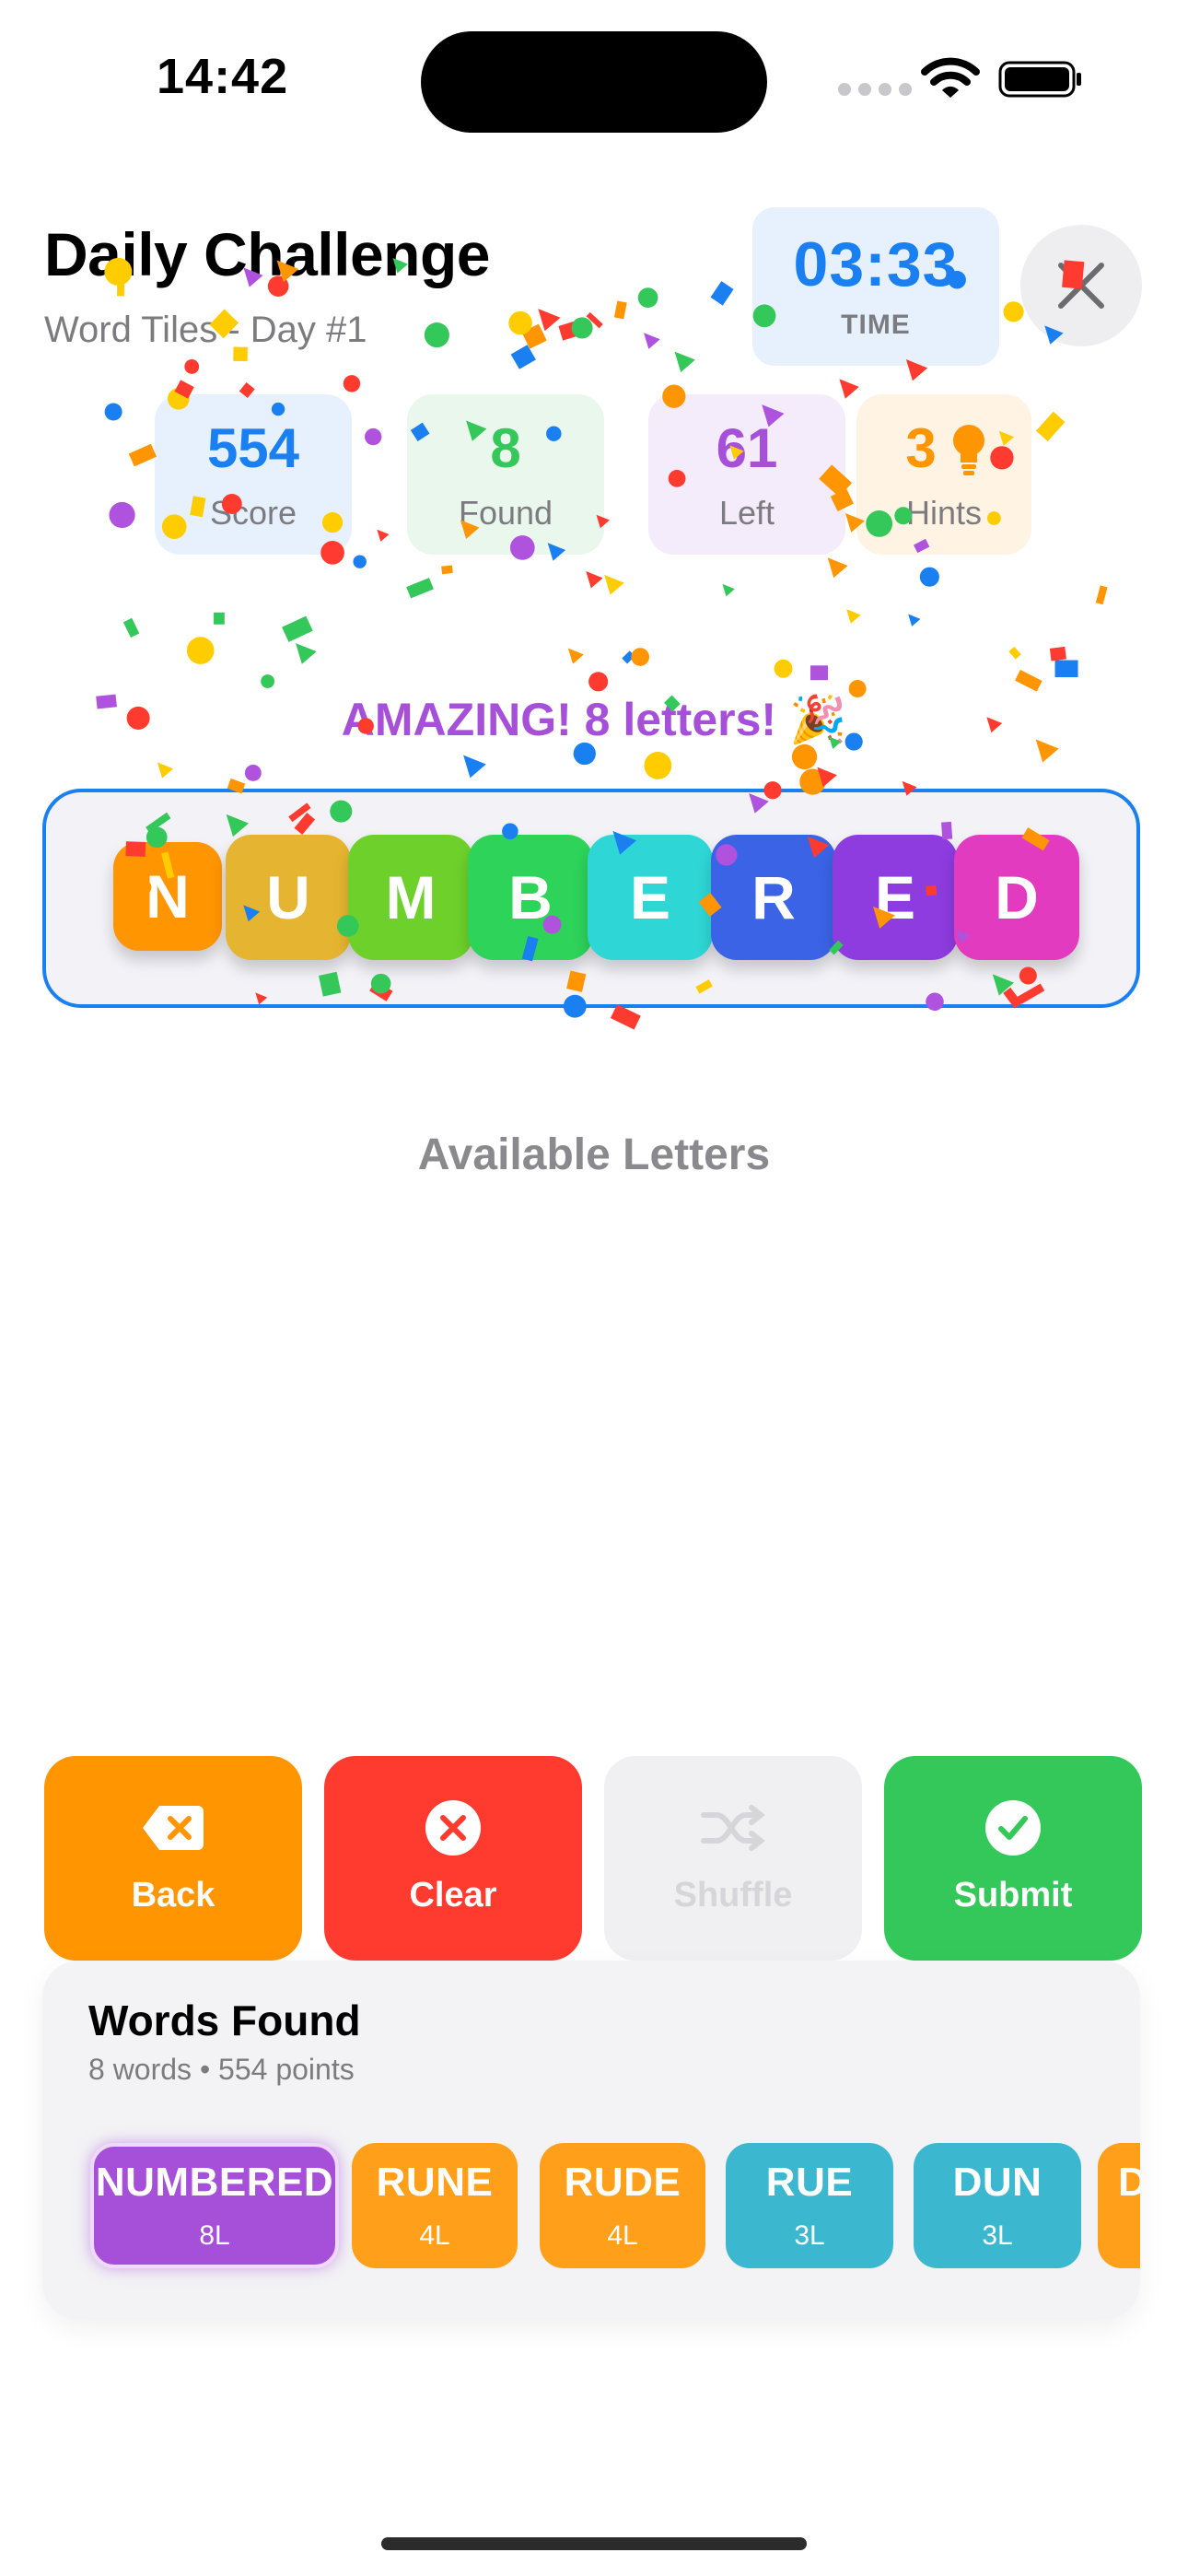 Image resolution: width=1188 pixels, height=2576 pixels. Describe the element at coordinates (876, 325) in the screenshot. I see `timer-label: TIME` at that location.